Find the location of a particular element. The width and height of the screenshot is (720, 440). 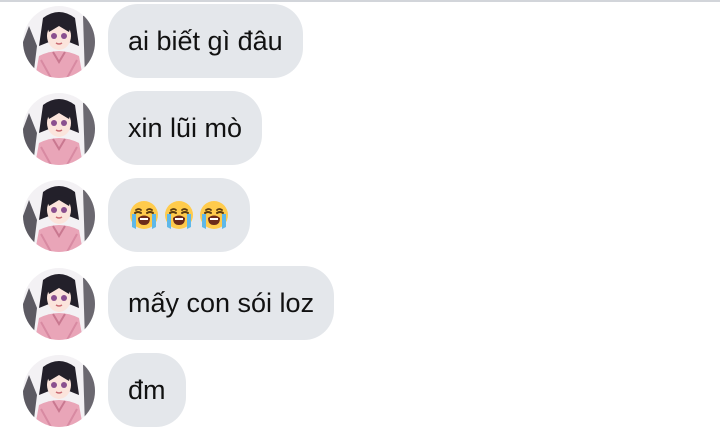

message-bubble is located at coordinates (179, 215).